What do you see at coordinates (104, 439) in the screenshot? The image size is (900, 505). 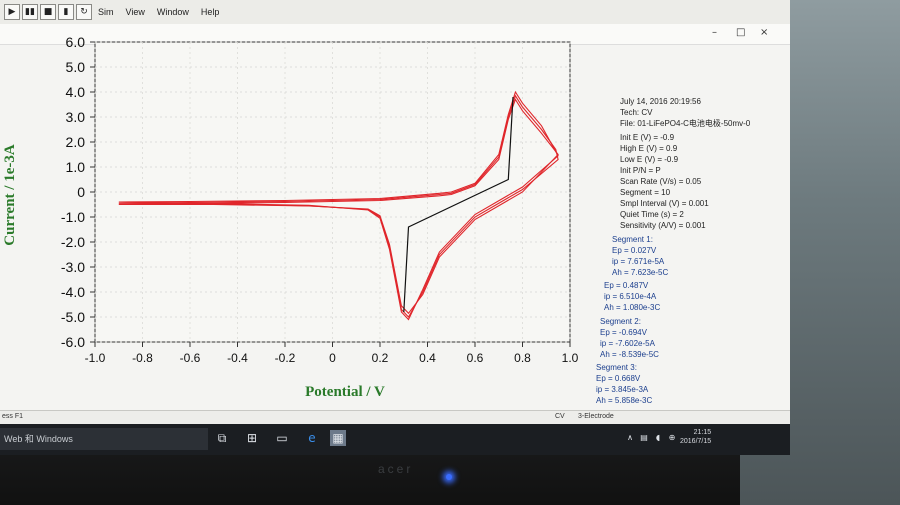 I see `taskbar-search-box: Web 和 Windows` at bounding box center [104, 439].